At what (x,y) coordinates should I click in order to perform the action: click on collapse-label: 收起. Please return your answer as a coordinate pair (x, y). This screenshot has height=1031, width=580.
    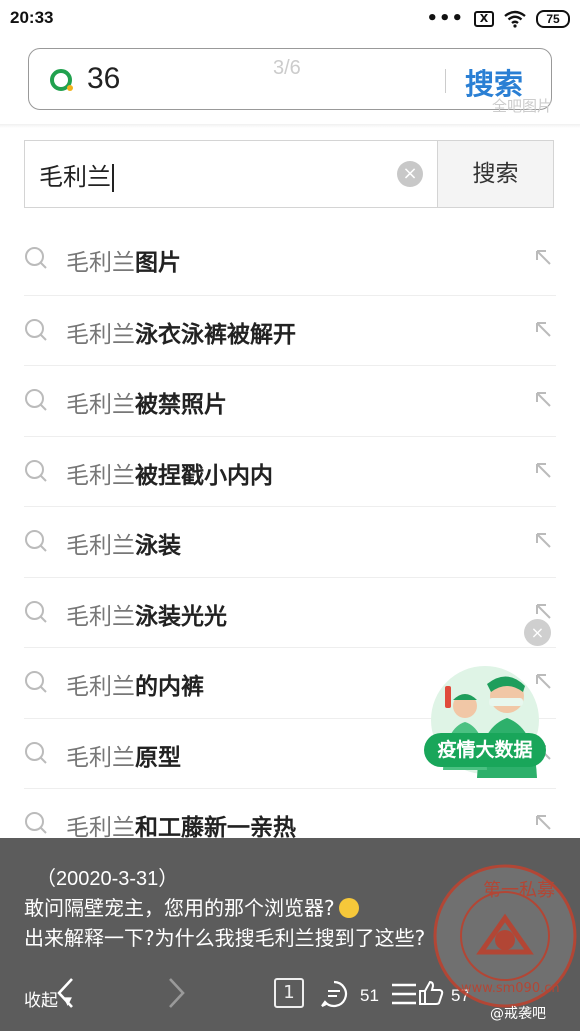
    Looking at the image, I should click on (41, 1001).